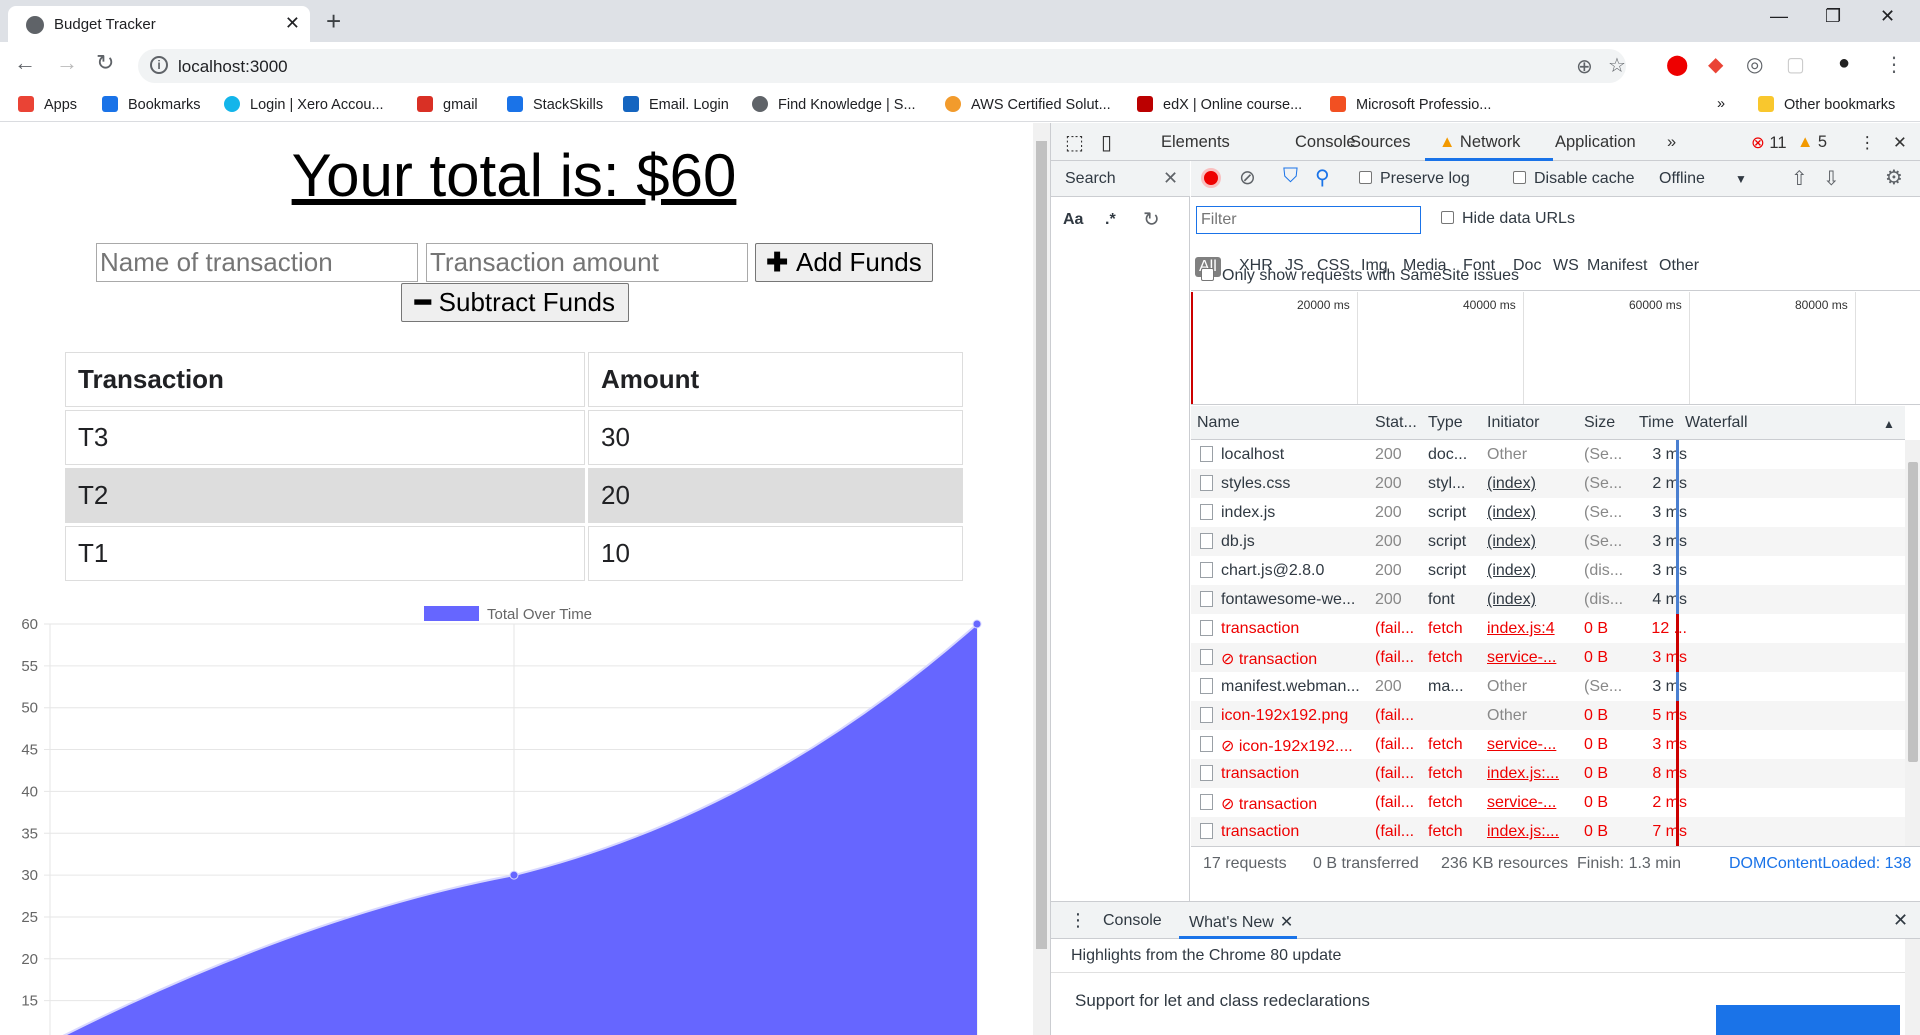  Describe the element at coordinates (47, 104) in the screenshot. I see `bookmark-apps: Apps` at that location.